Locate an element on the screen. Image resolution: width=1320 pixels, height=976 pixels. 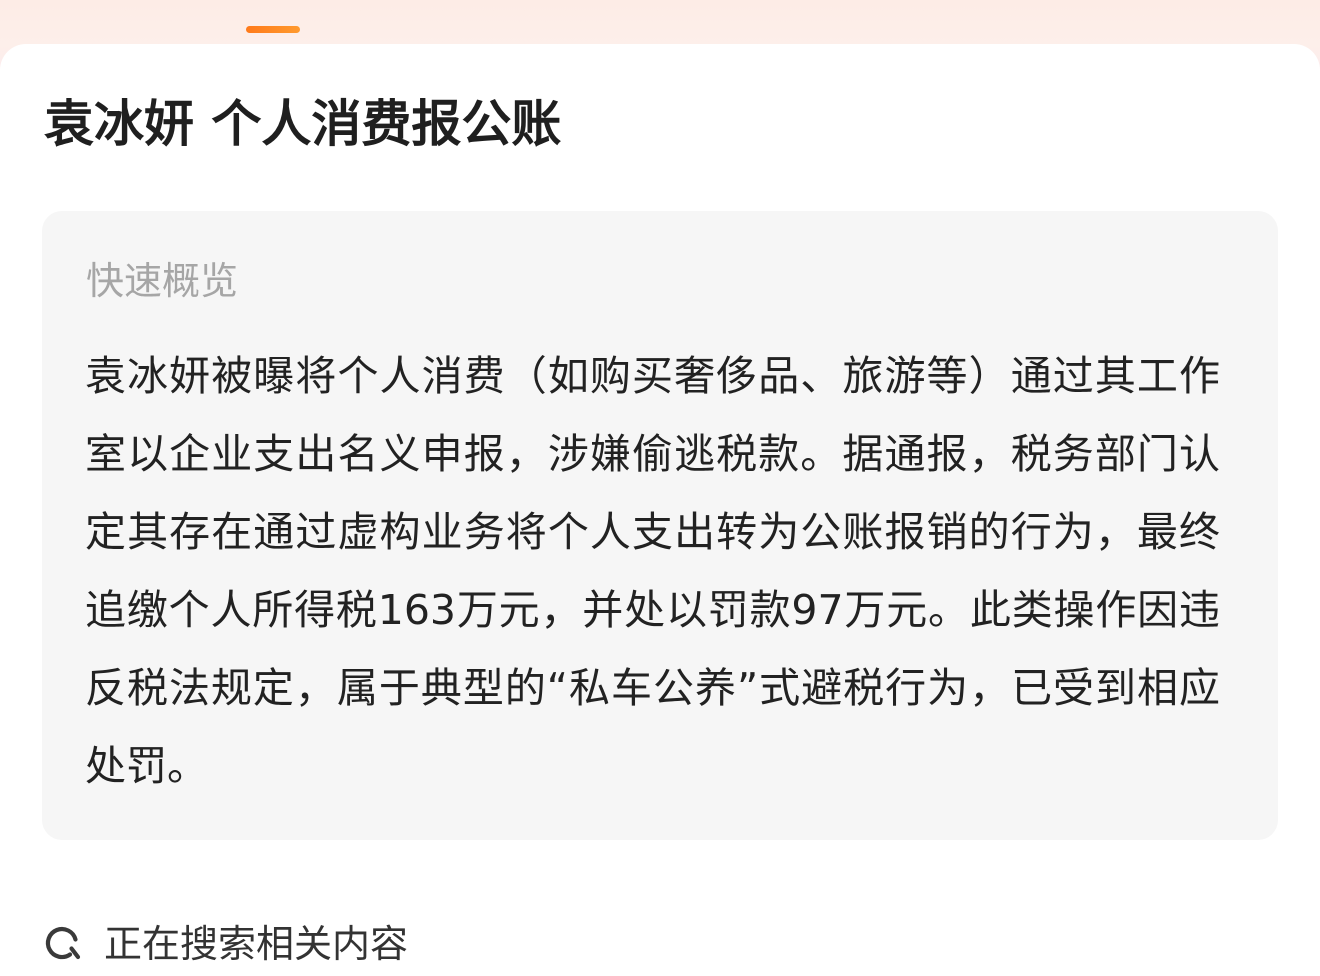
page-title: 袁冰妍 个人消费报公账 is located at coordinates (303, 124).